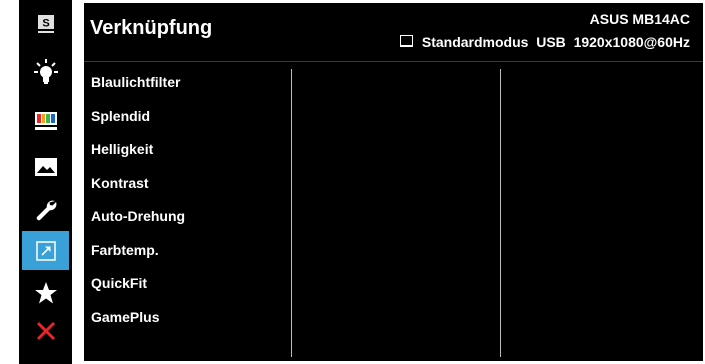 This screenshot has width=705, height=364. I want to click on exit-button, so click(45, 330).